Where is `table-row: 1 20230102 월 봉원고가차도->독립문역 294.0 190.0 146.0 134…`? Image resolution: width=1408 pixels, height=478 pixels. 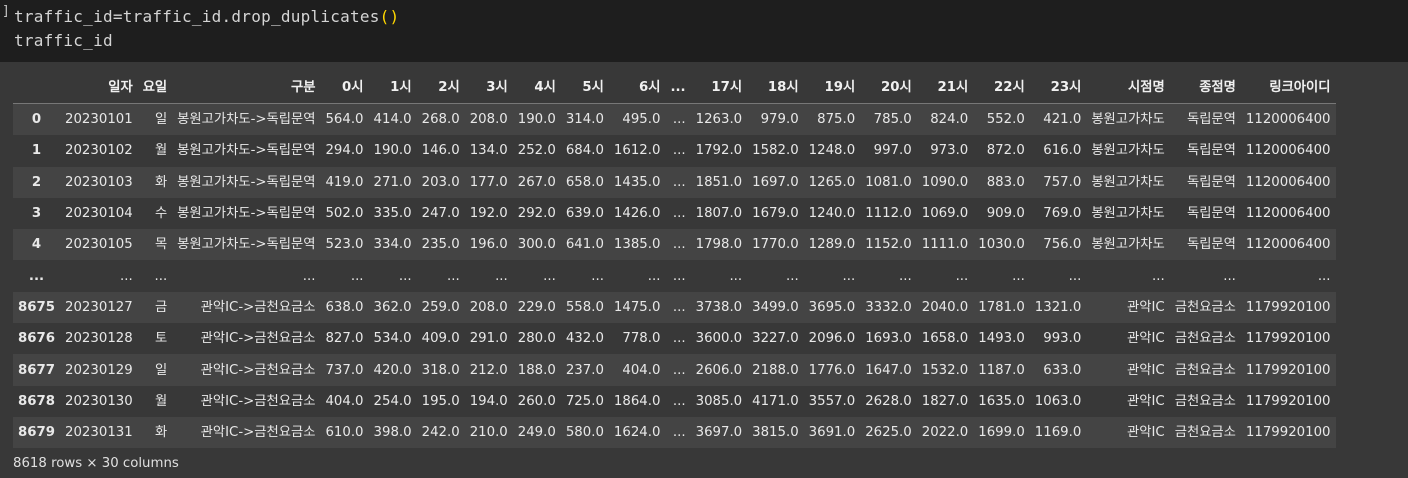
table-row: 1 20230102 월 봉원고가차도->독립문역 294.0 190.0 146.0 134… is located at coordinates (674, 151).